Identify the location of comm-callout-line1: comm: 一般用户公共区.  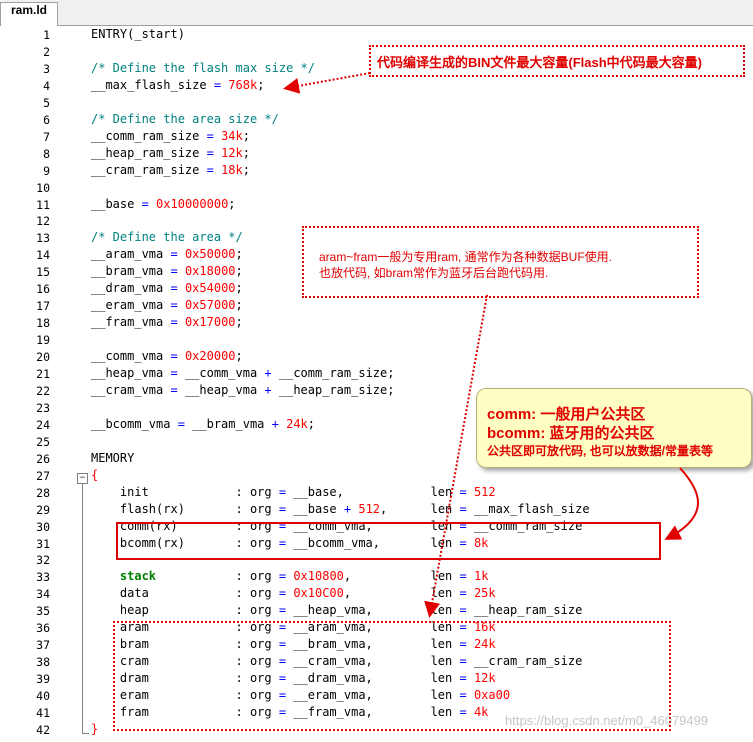
(566, 414).